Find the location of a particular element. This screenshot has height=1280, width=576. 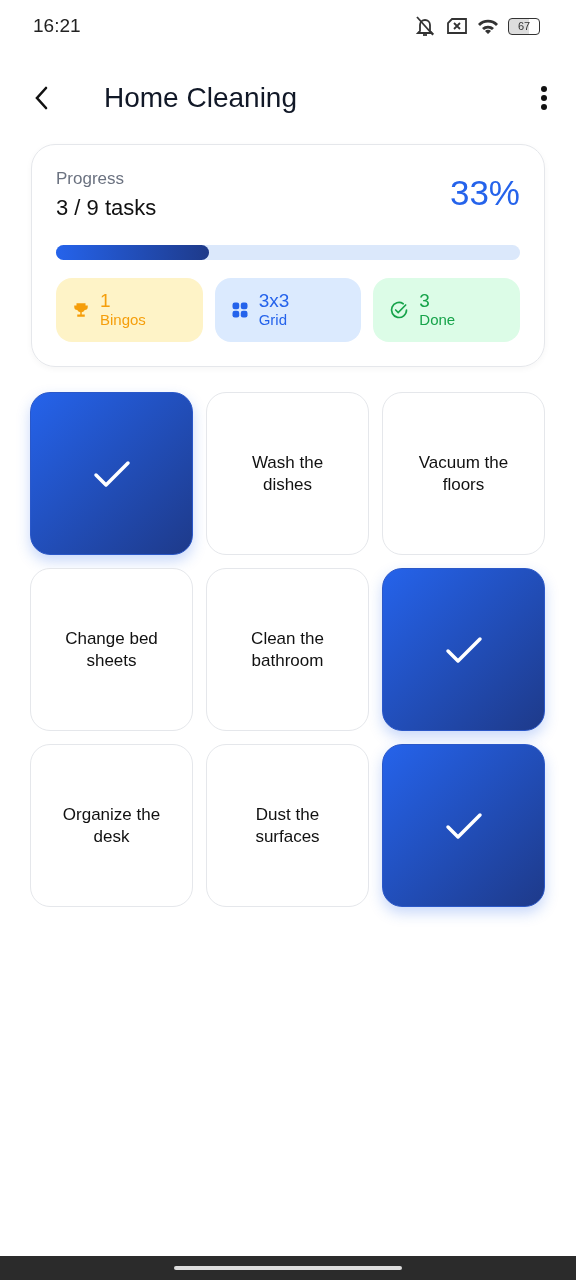

wifi-icon is located at coordinates (488, 26).